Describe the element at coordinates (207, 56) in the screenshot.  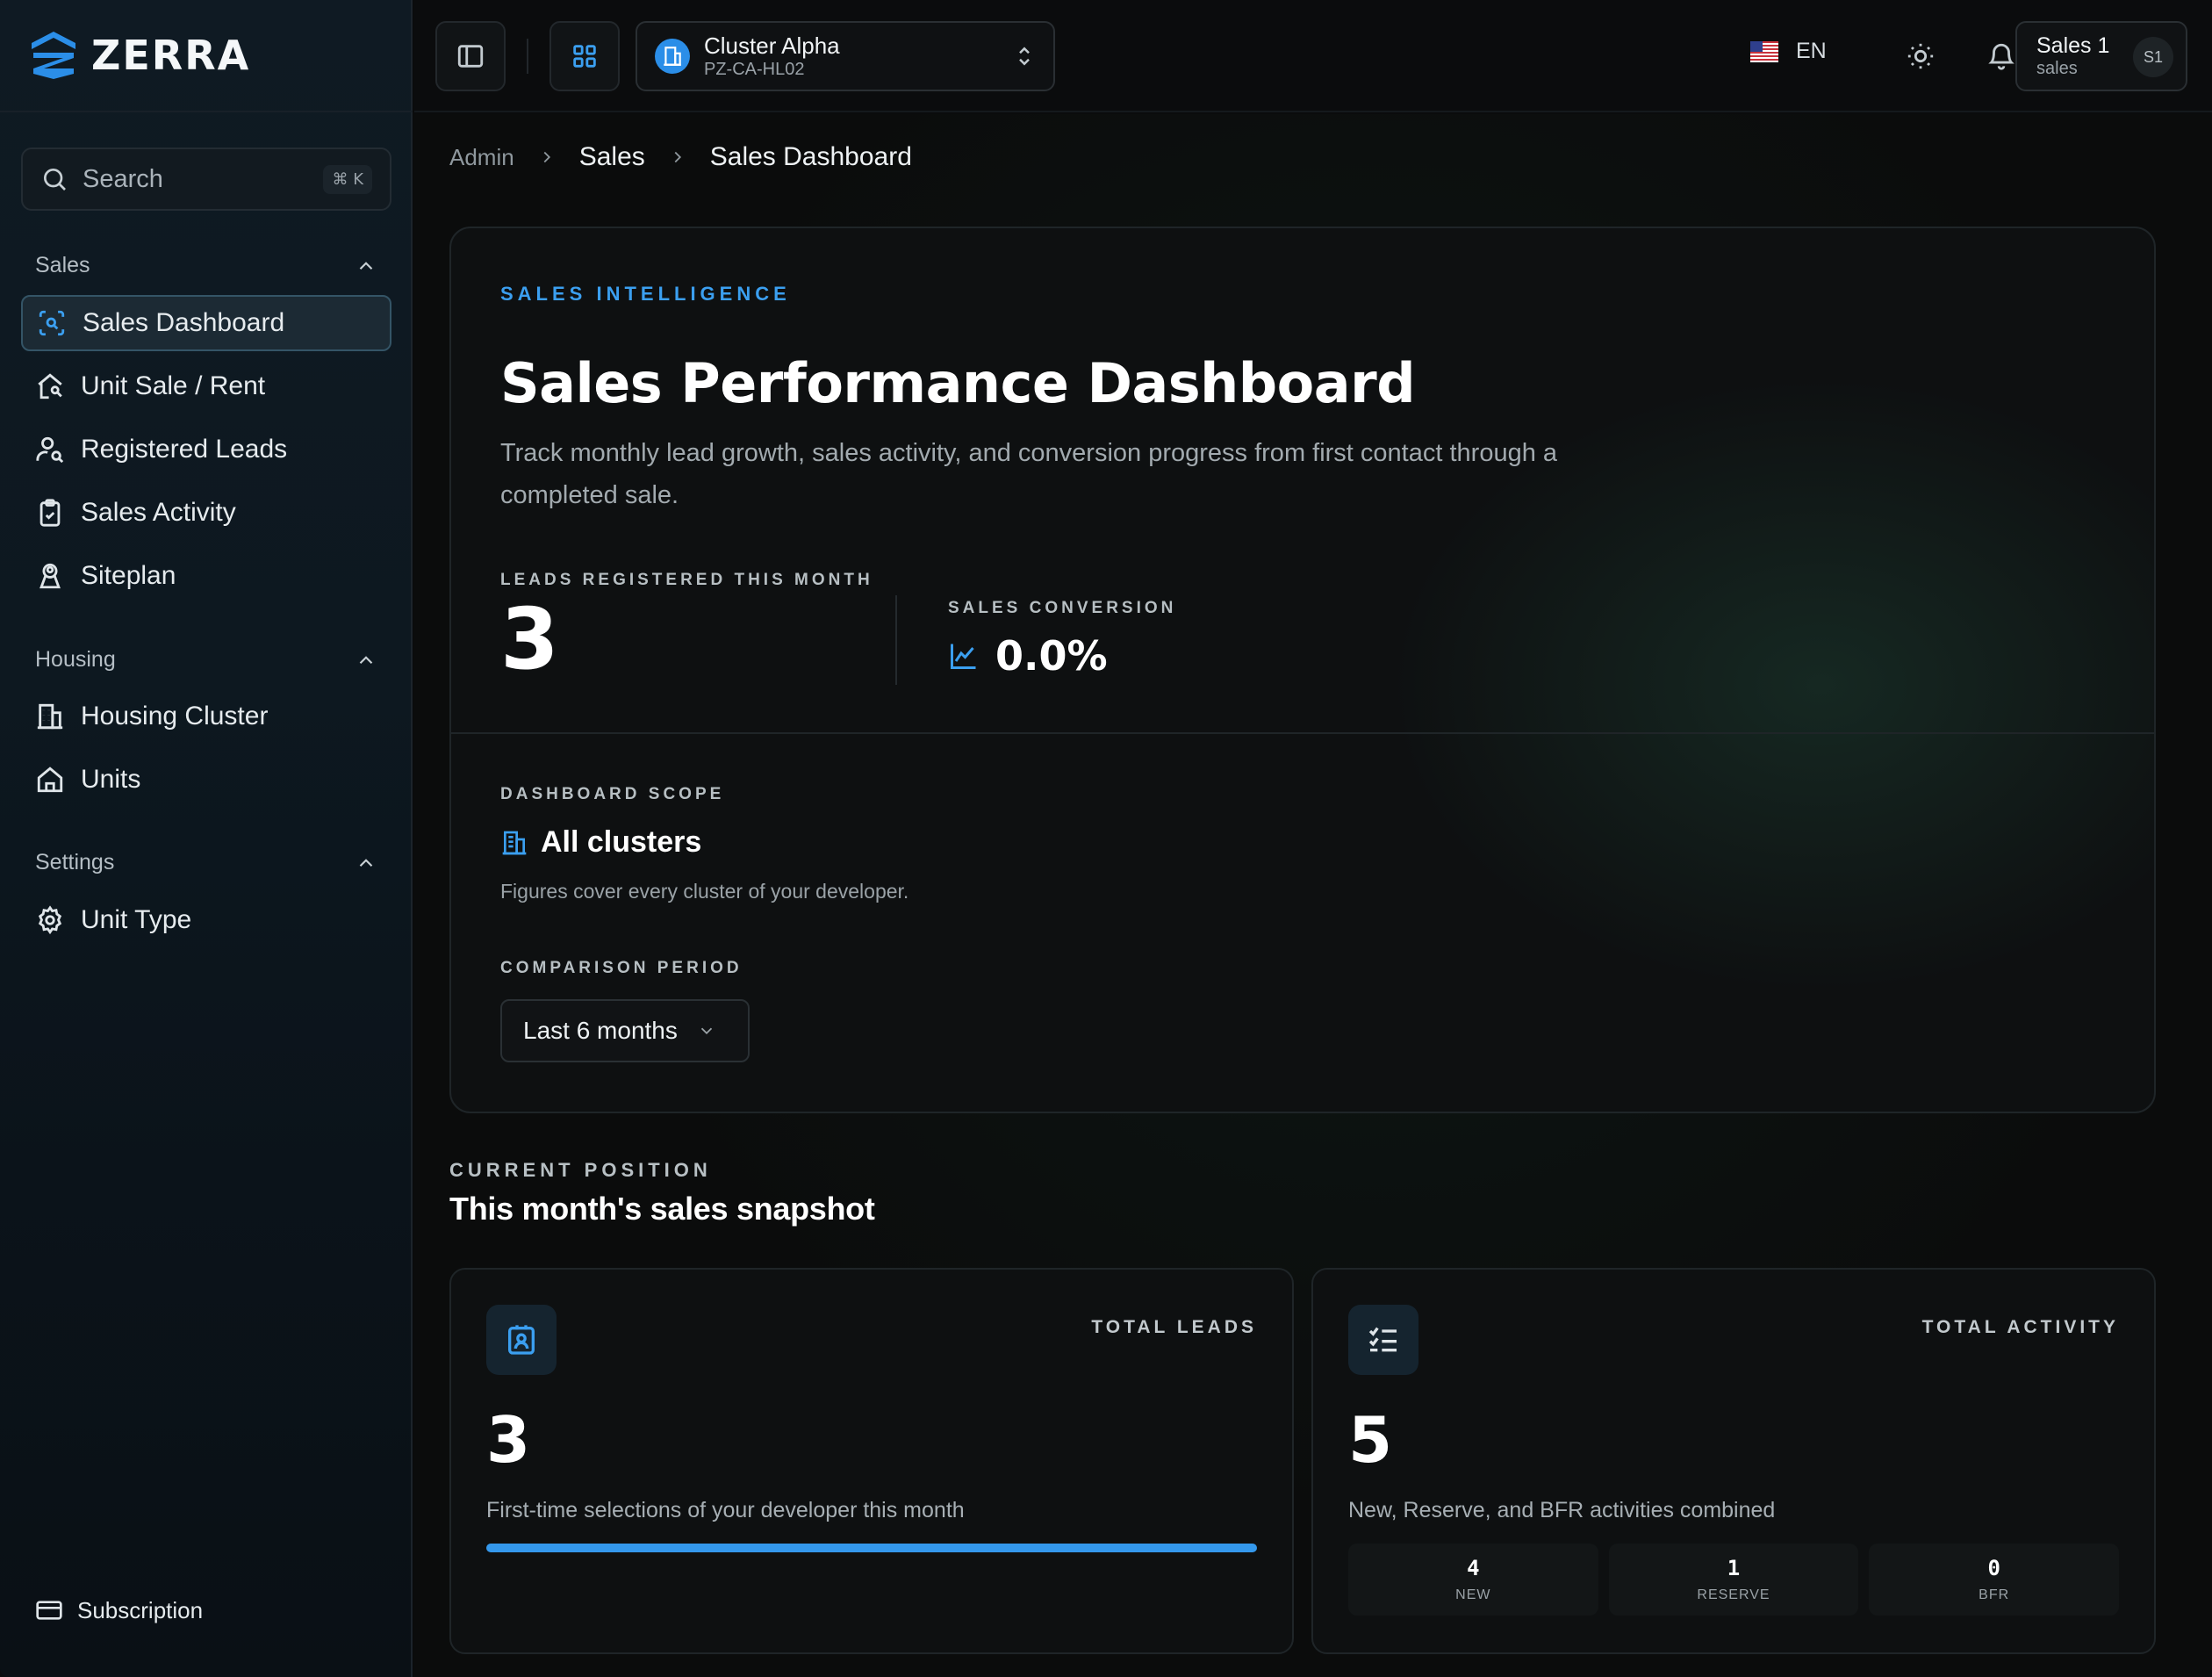
I see `brand: ZERRA` at that location.